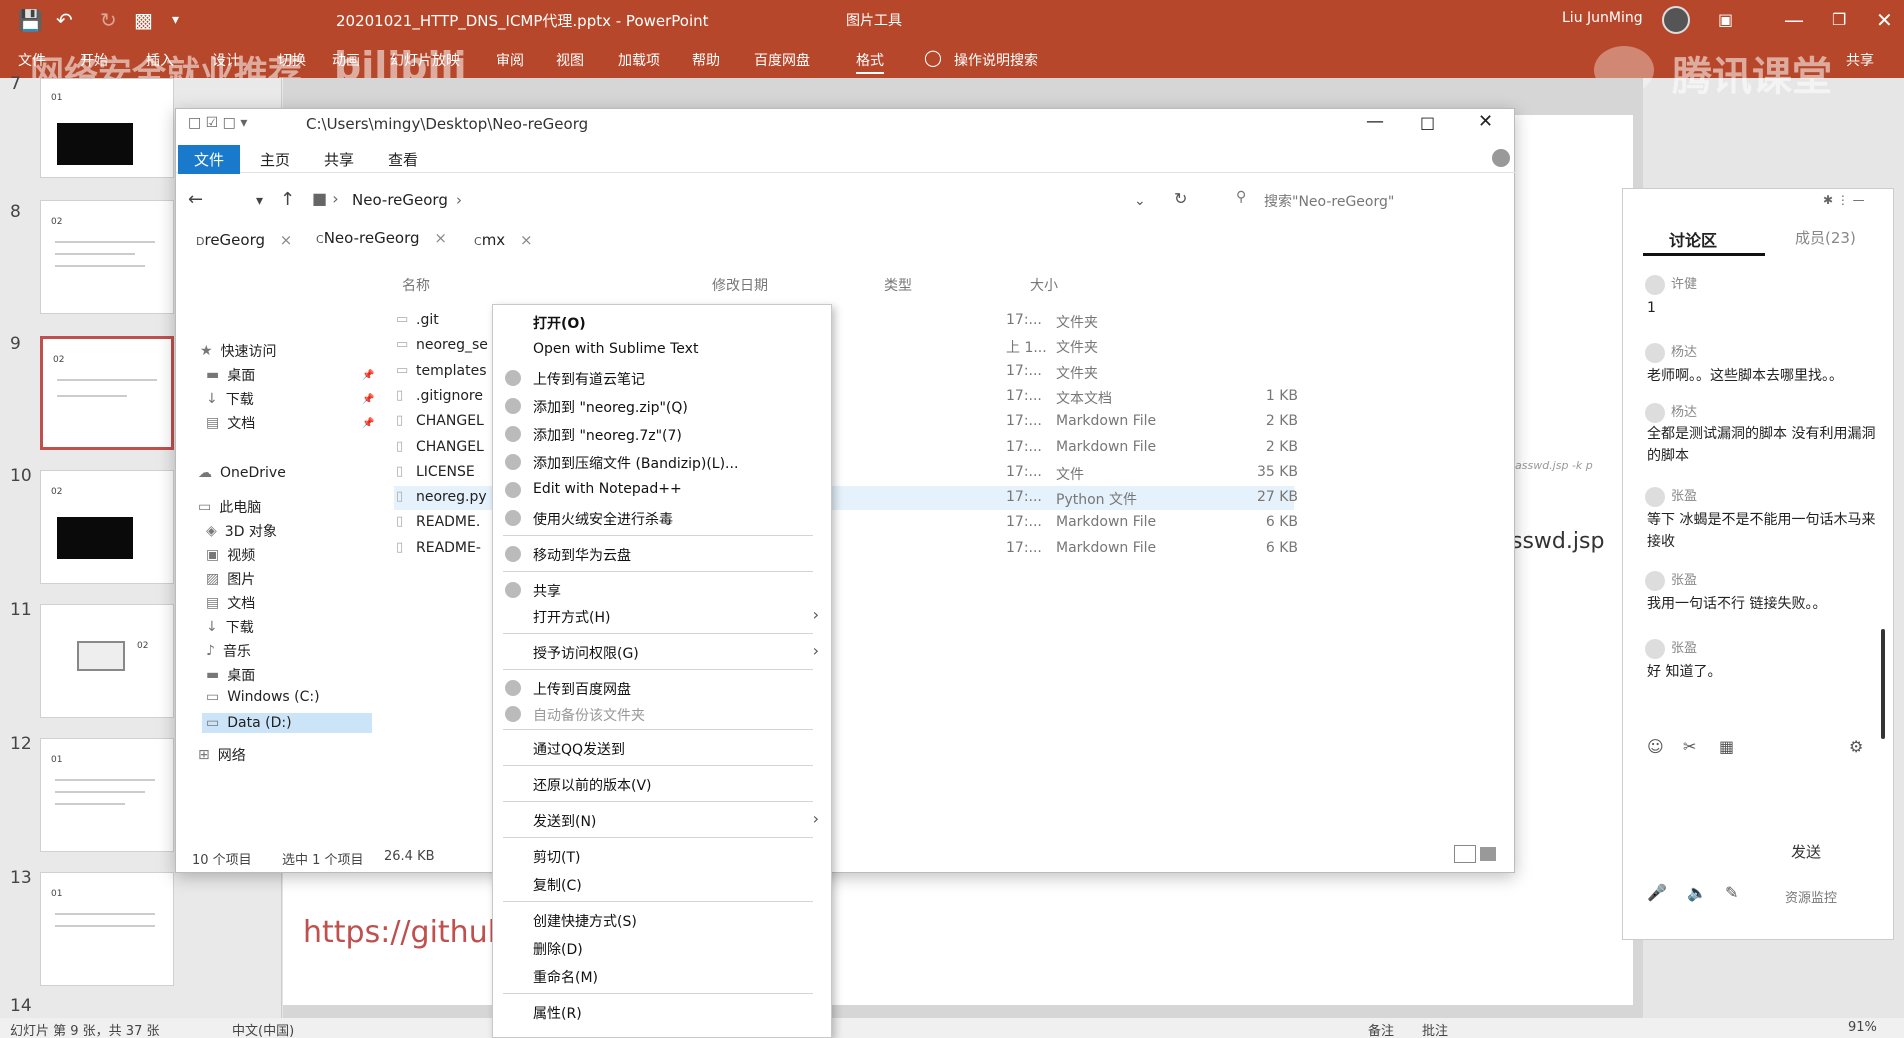 The image size is (1904, 1038). What do you see at coordinates (579, 749) in the screenshot?
I see `context-menu-item: 通过QQ发送到` at bounding box center [579, 749].